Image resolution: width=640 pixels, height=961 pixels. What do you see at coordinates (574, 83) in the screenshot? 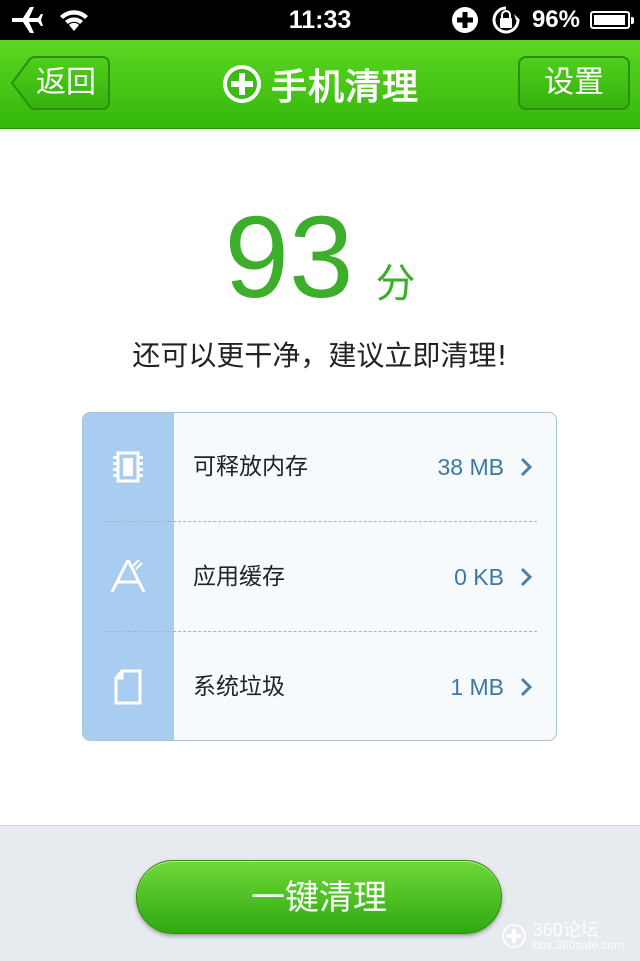
I see `settings-button: 设置` at bounding box center [574, 83].